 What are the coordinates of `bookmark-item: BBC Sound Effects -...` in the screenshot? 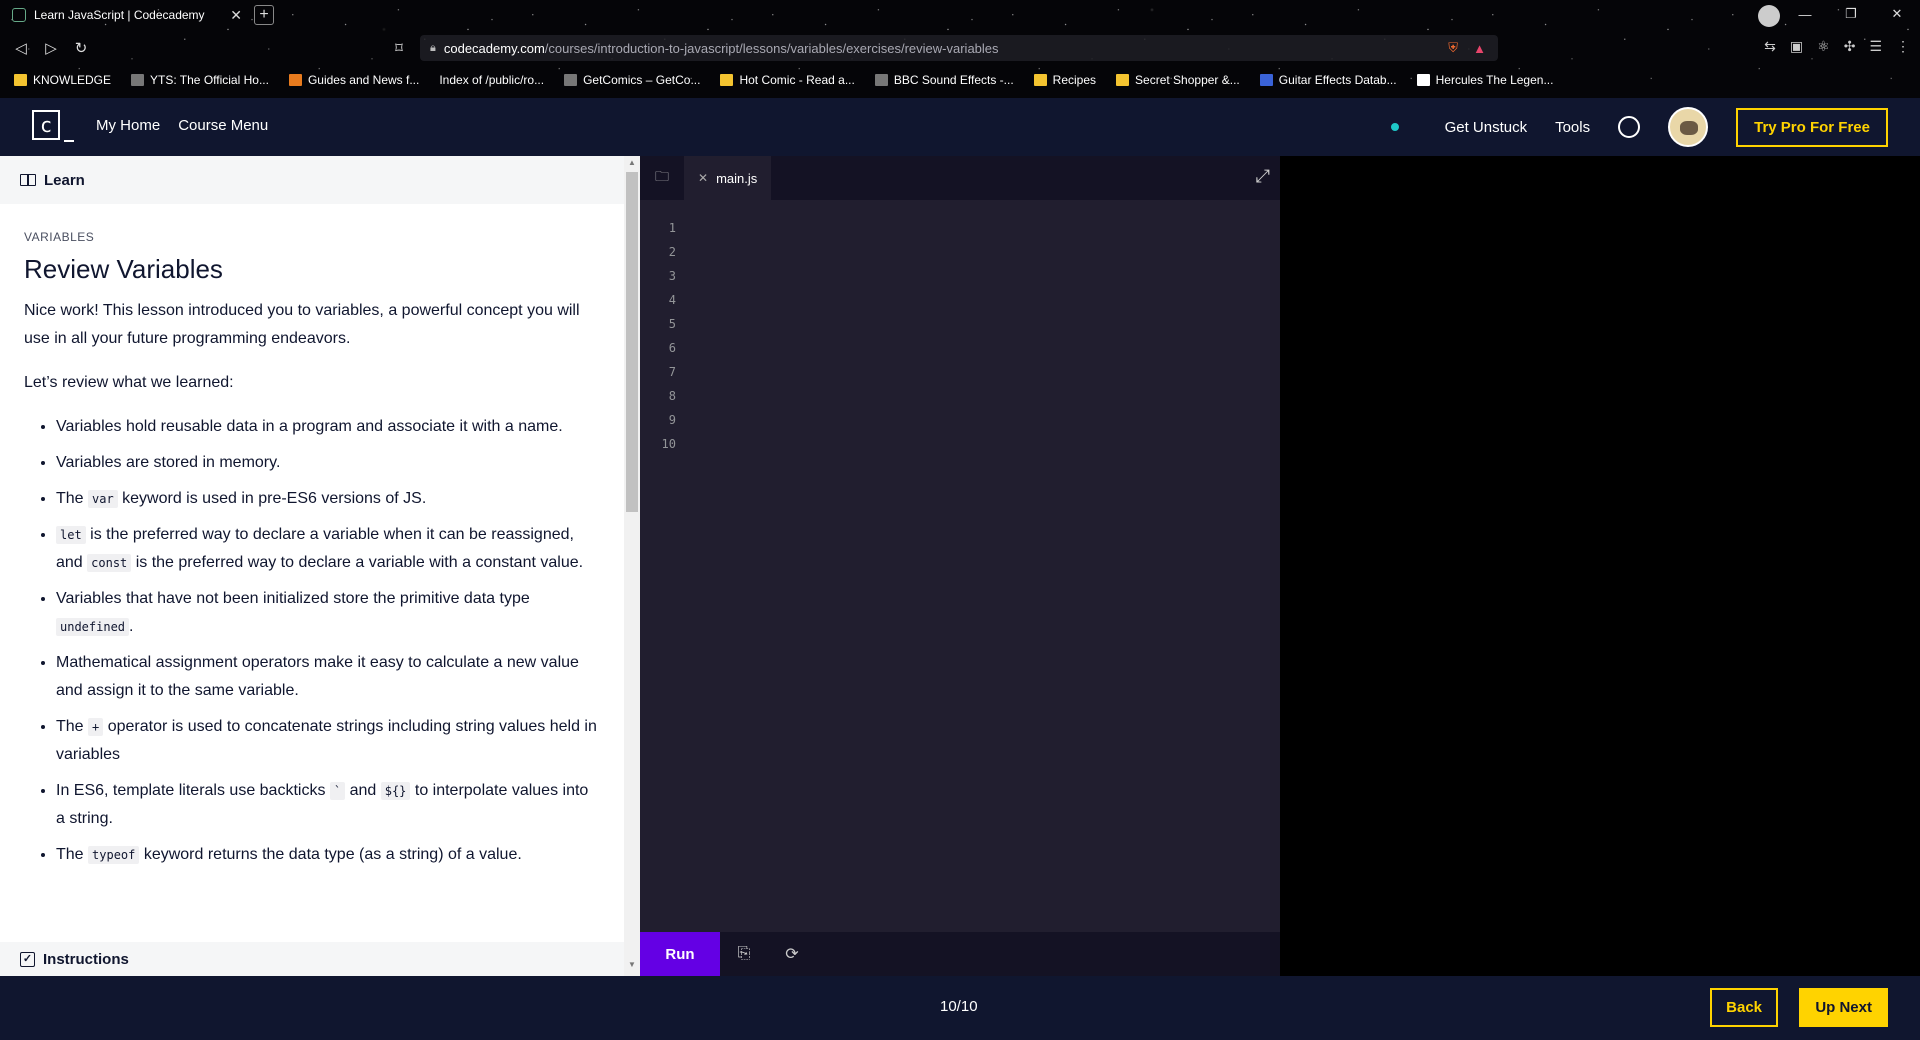 It's located at (944, 80).